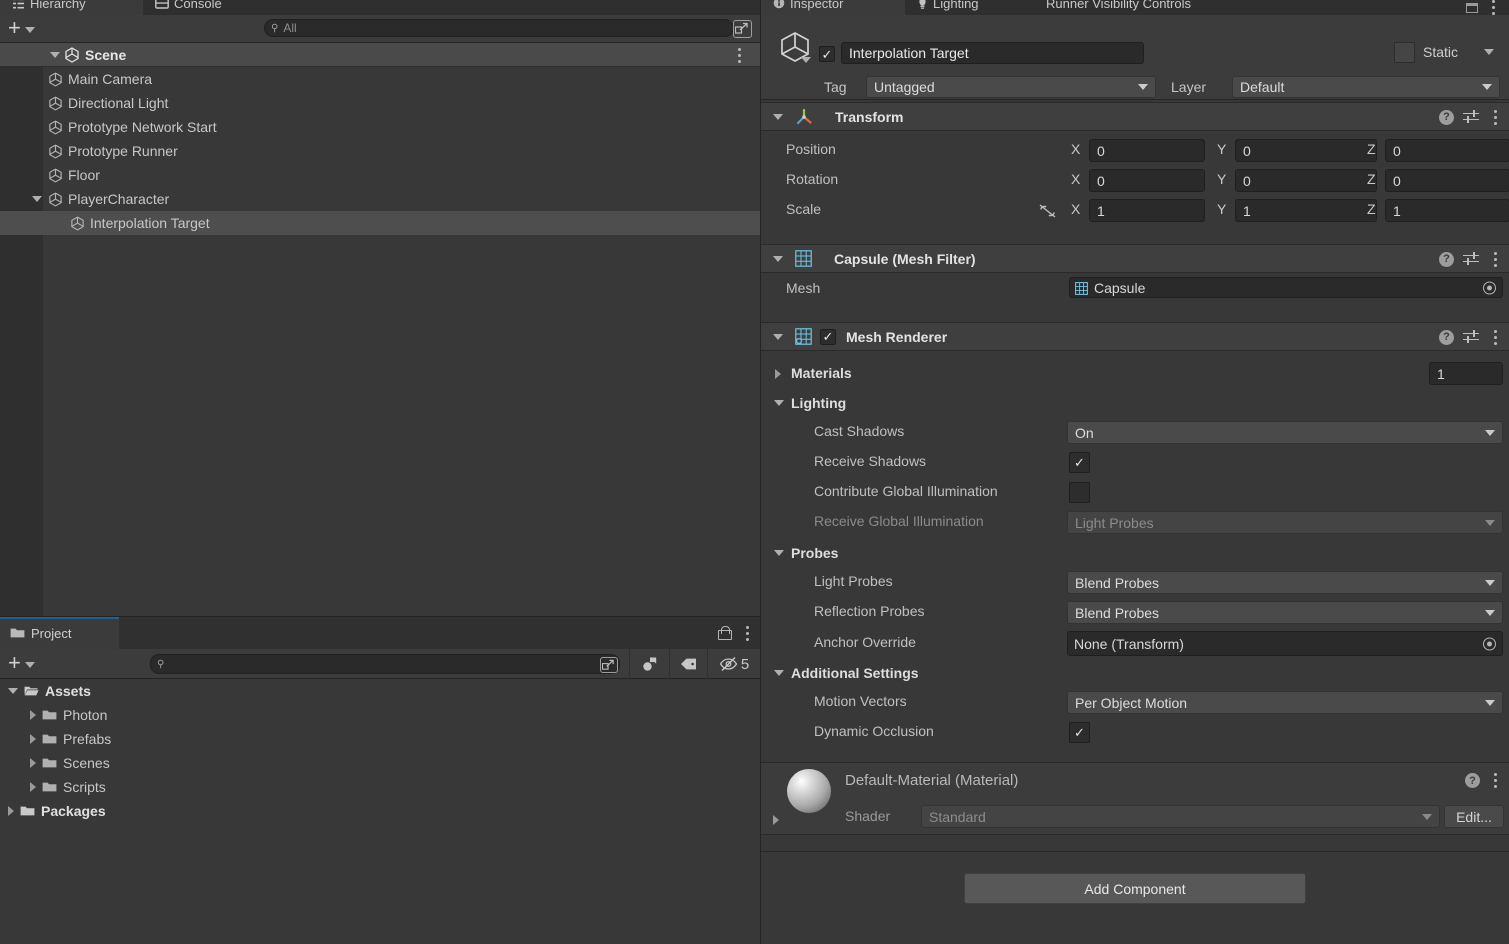 The width and height of the screenshot is (1509, 944). I want to click on project-item-prefabs: Prefabs, so click(380, 739).